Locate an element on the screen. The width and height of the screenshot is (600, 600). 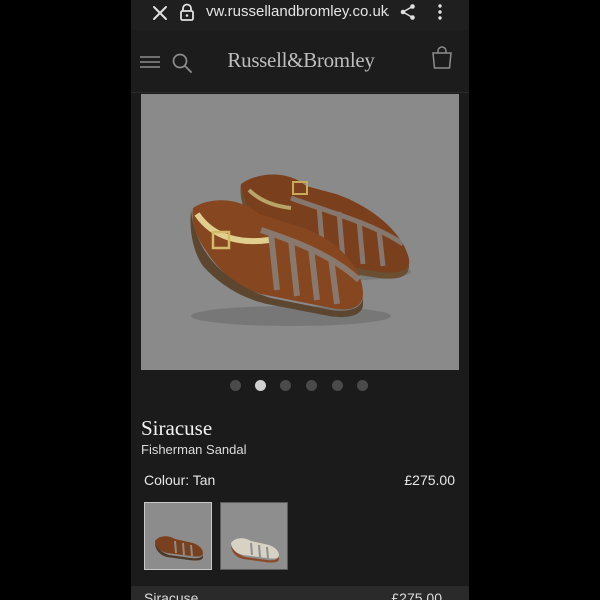
carousel-dot-active is located at coordinates (260, 385).